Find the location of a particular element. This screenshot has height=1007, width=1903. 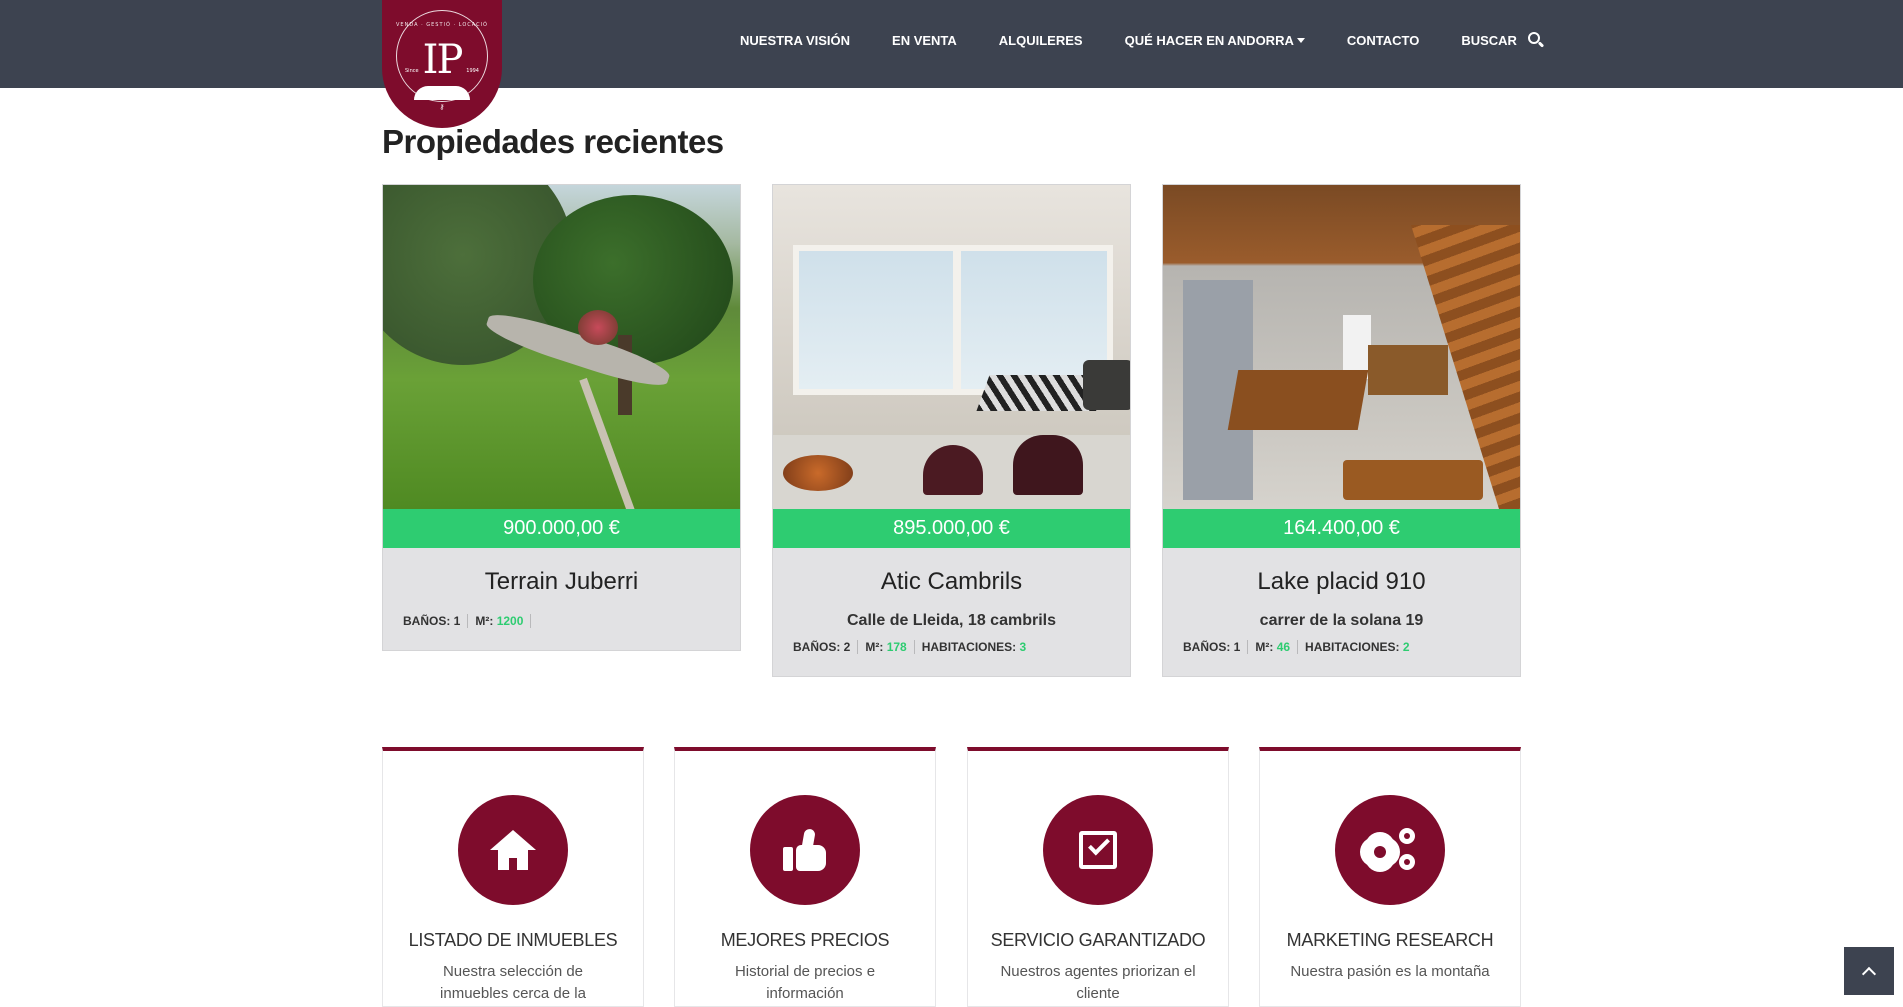

nav-item-buscar-label: BUSCAR is located at coordinates (1489, 40).